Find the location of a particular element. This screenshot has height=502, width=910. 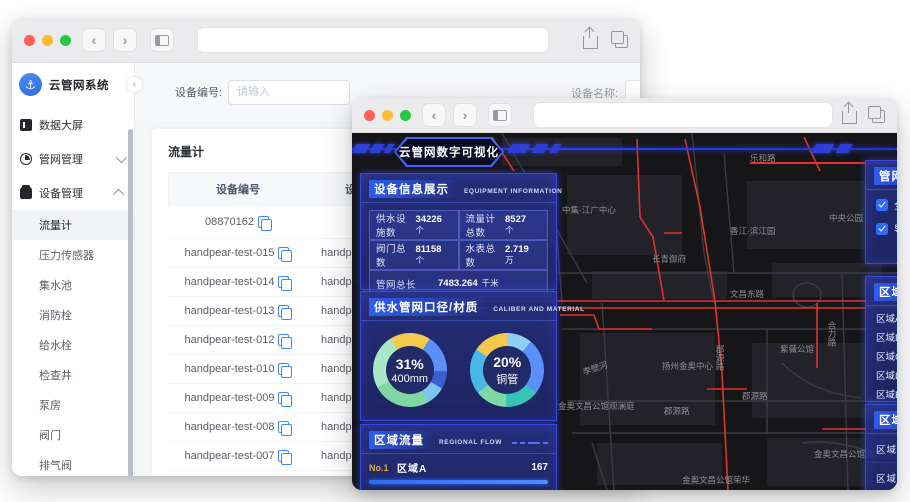

title-deco-dashes is located at coordinates (530, 443).